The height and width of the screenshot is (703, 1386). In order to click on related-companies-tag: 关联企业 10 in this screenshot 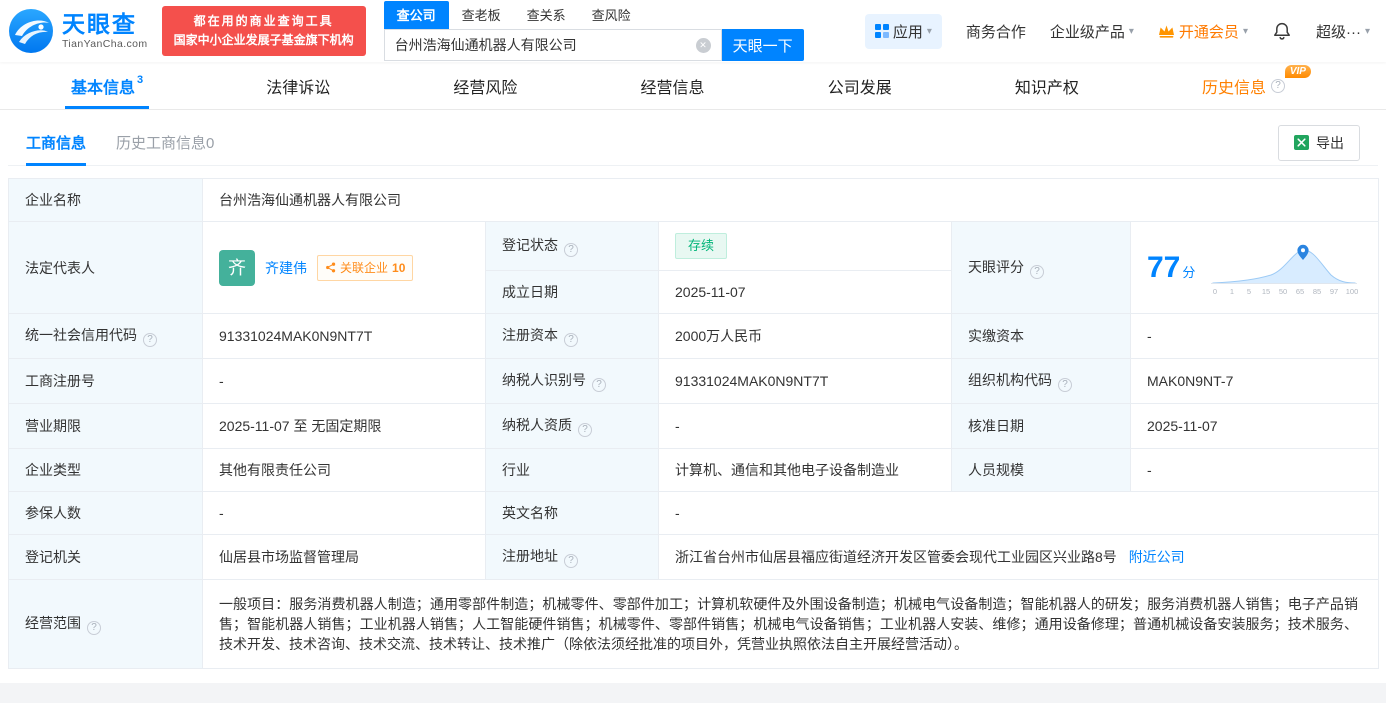, I will do `click(365, 267)`.